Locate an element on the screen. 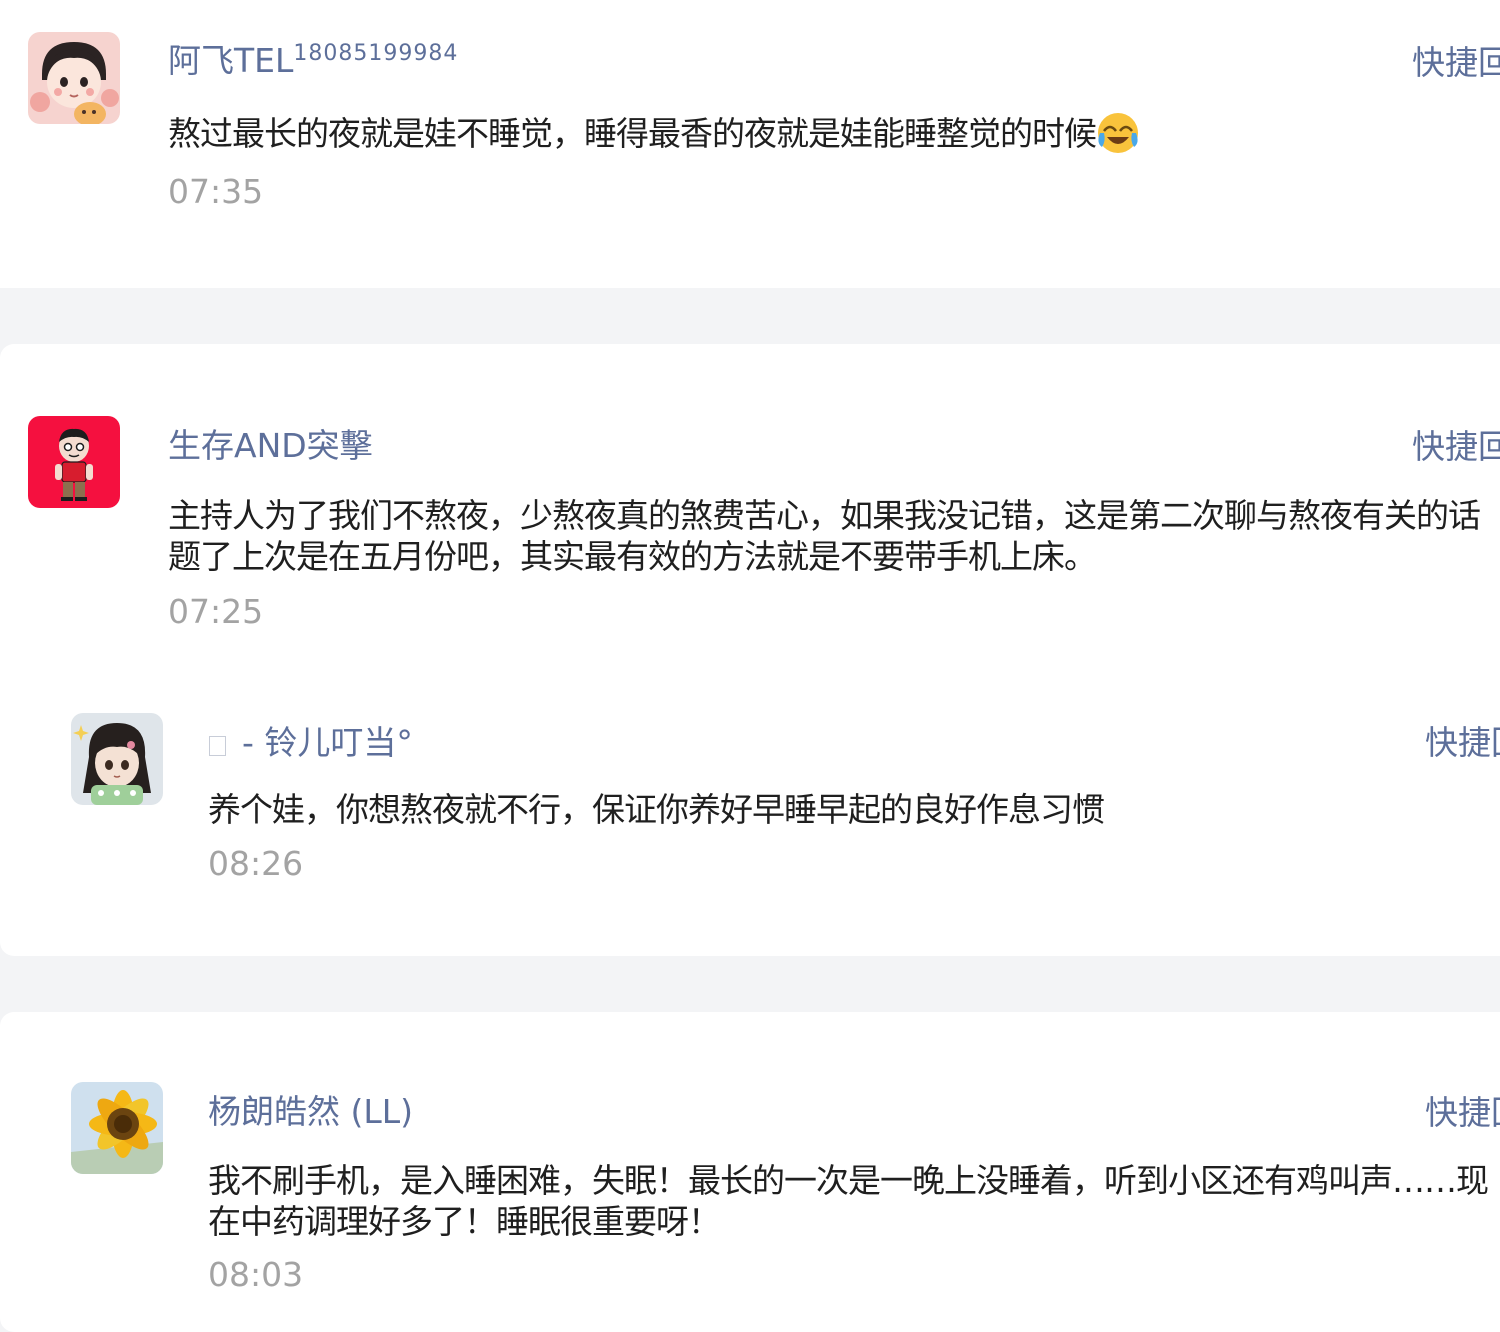 The image size is (1500, 1332). username-text: - 铃儿叮当° is located at coordinates (327, 742).